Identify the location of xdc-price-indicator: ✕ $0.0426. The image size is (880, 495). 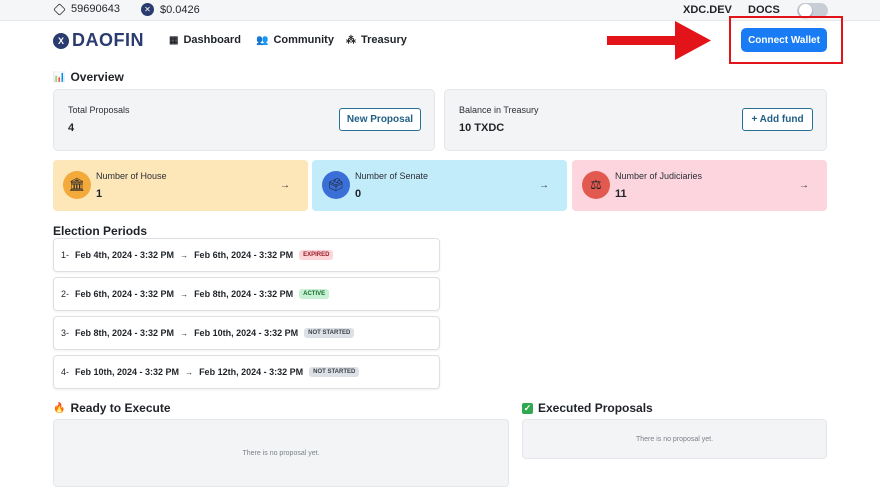
(170, 9).